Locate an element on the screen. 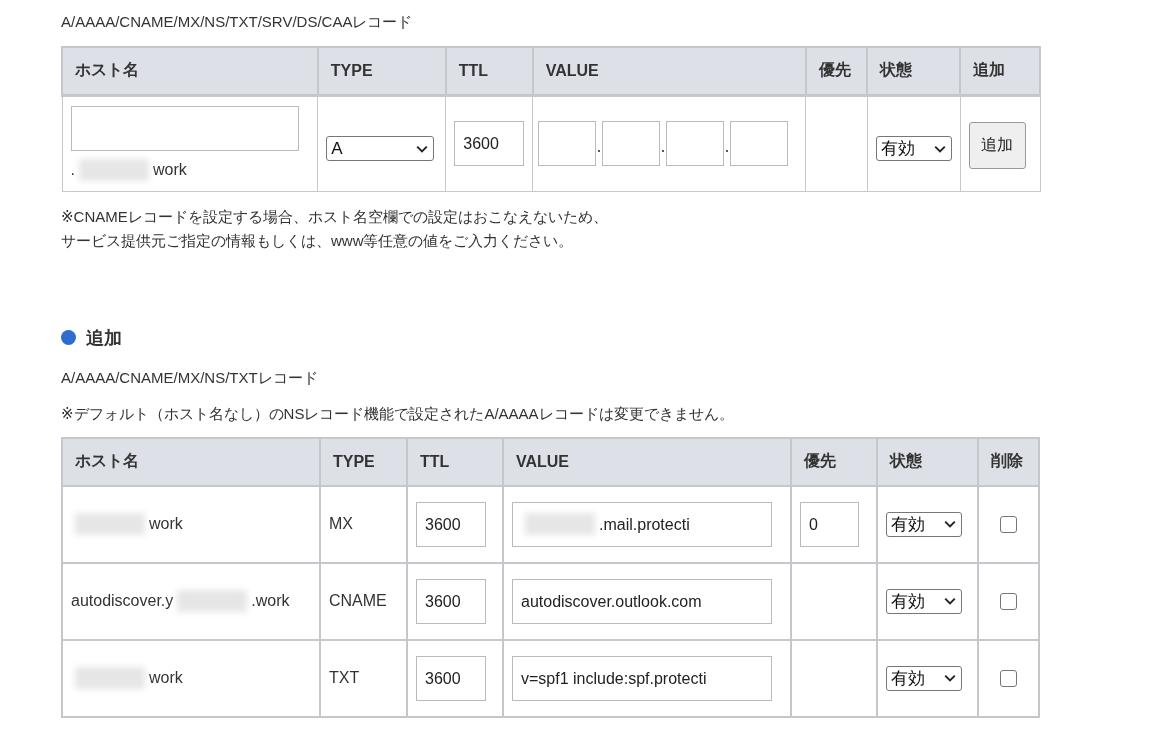 The height and width of the screenshot is (749, 1157). value-input: autodiscover.outlook.com is located at coordinates (642, 601).